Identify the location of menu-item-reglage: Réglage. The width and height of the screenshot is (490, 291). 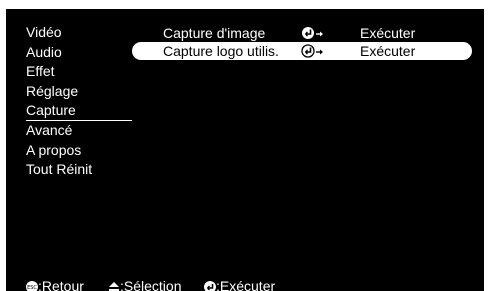
(79, 92).